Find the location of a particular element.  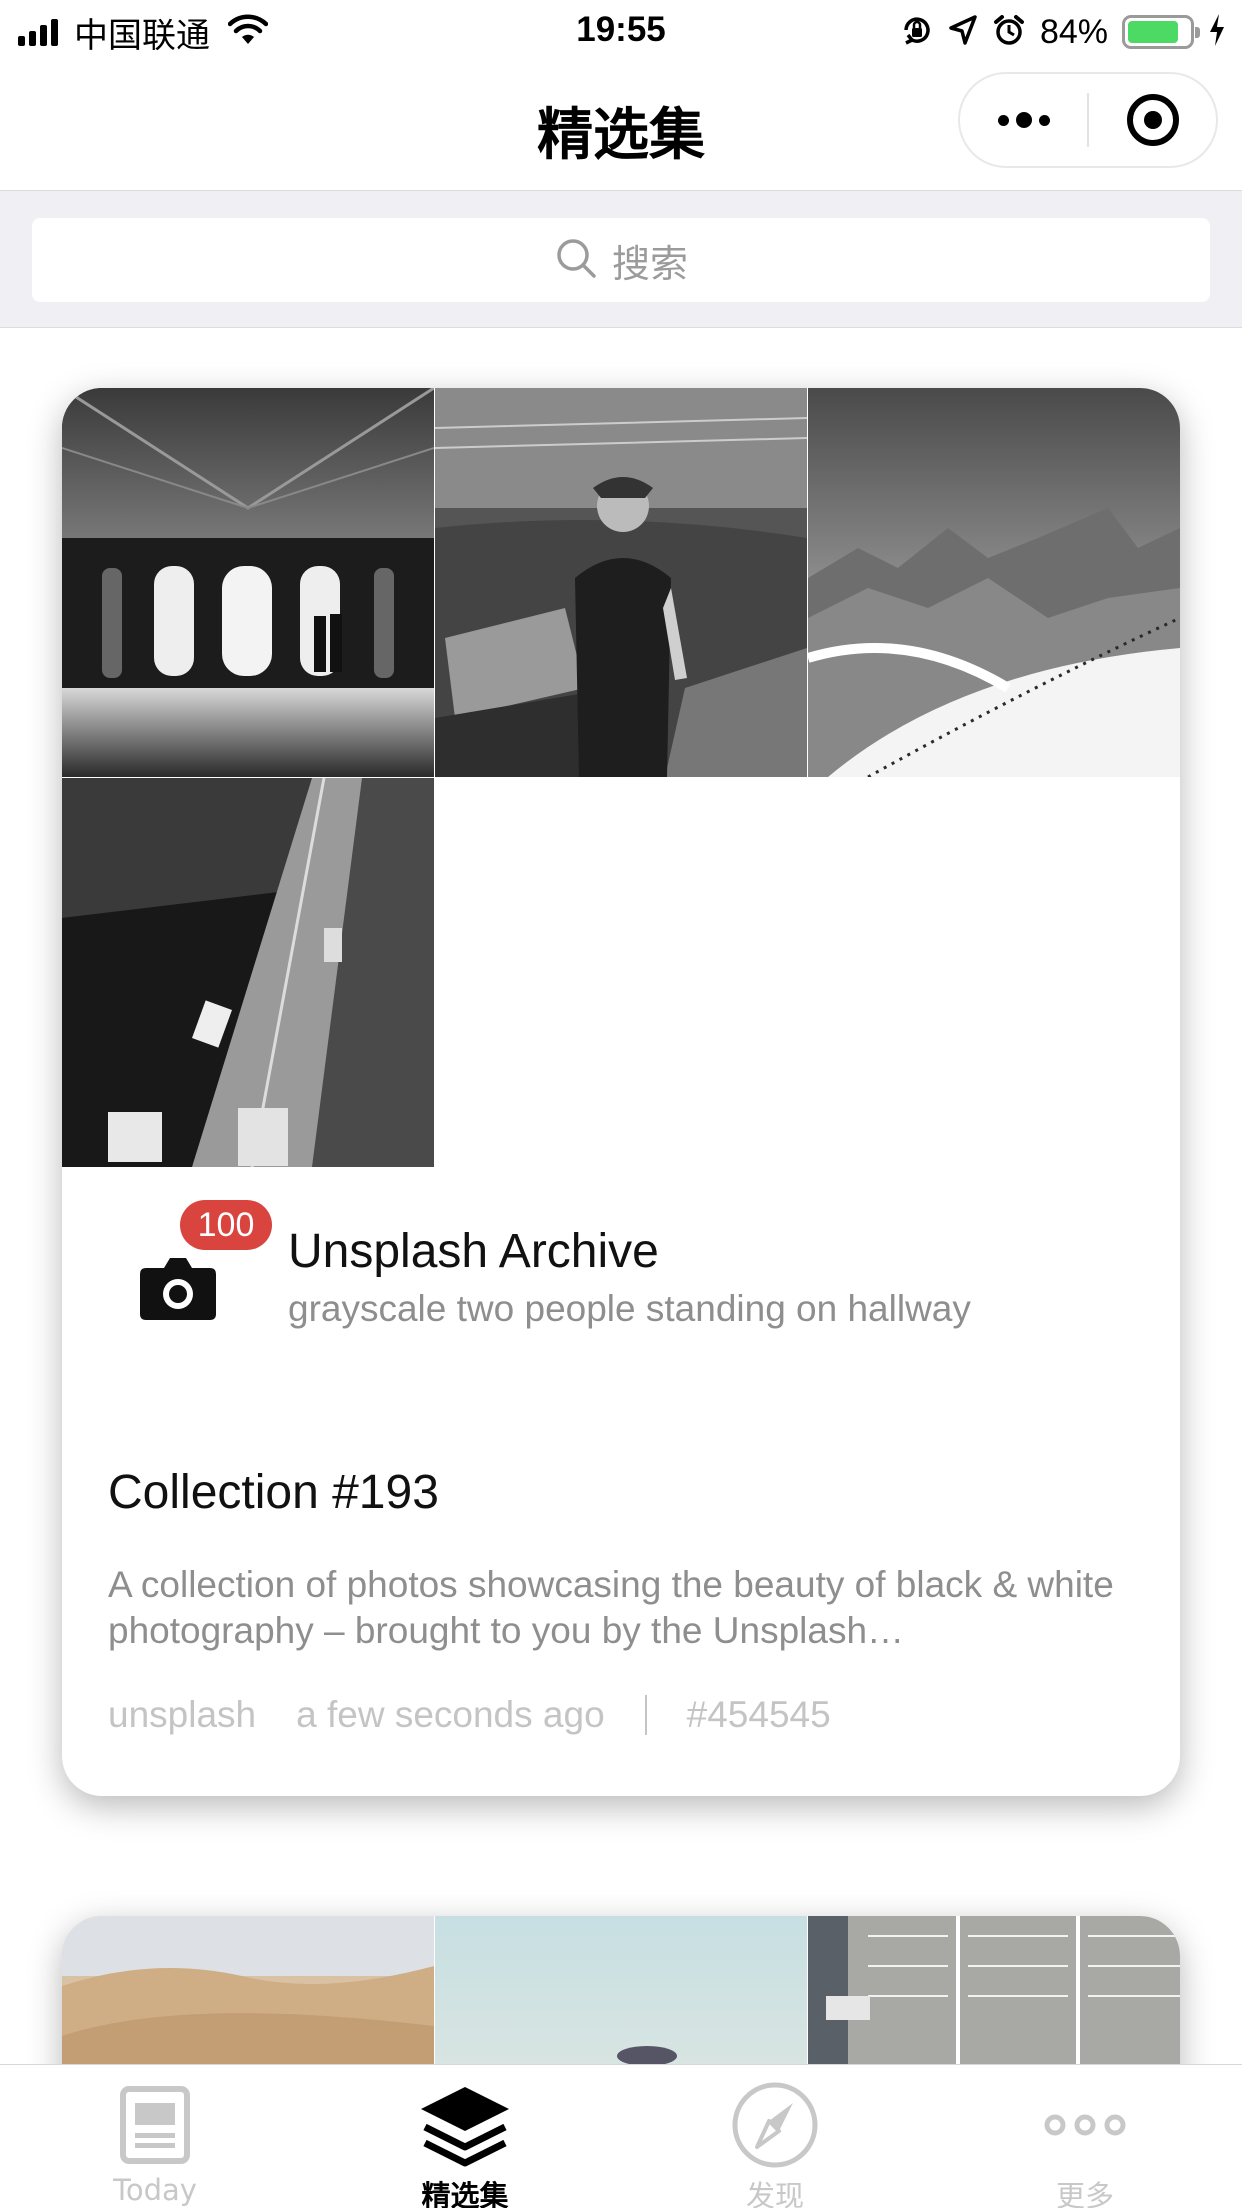

battery-level is located at coordinates (1153, 32).